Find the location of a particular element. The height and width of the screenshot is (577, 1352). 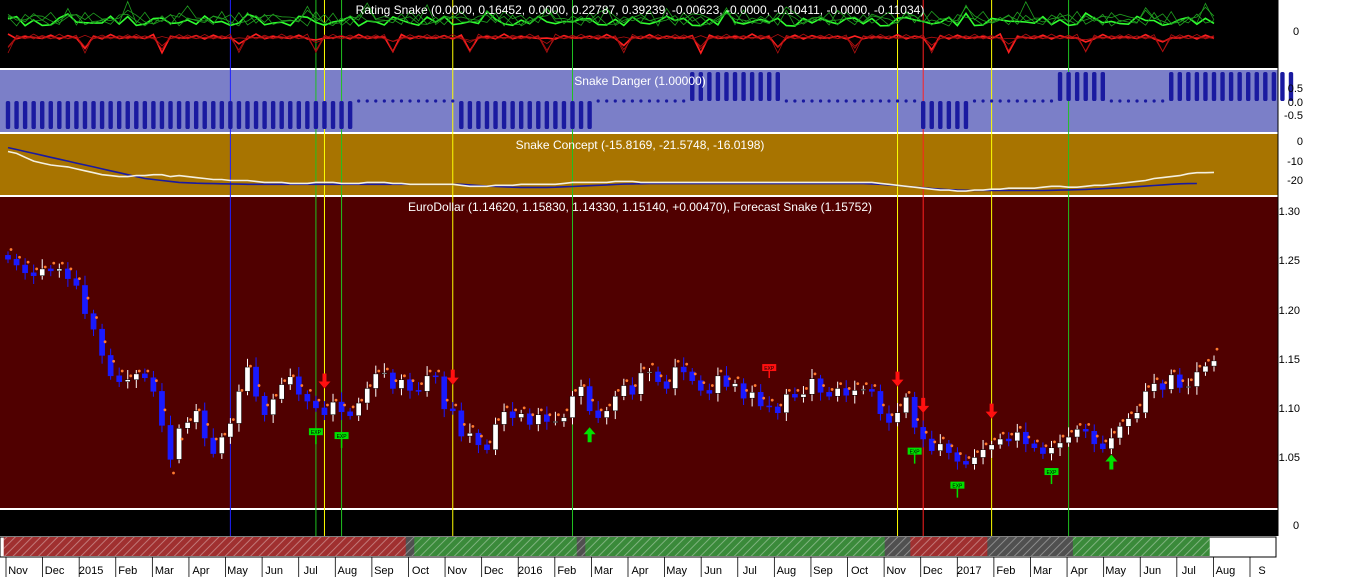

x-tick-label: Jun is located at coordinates (713, 571).